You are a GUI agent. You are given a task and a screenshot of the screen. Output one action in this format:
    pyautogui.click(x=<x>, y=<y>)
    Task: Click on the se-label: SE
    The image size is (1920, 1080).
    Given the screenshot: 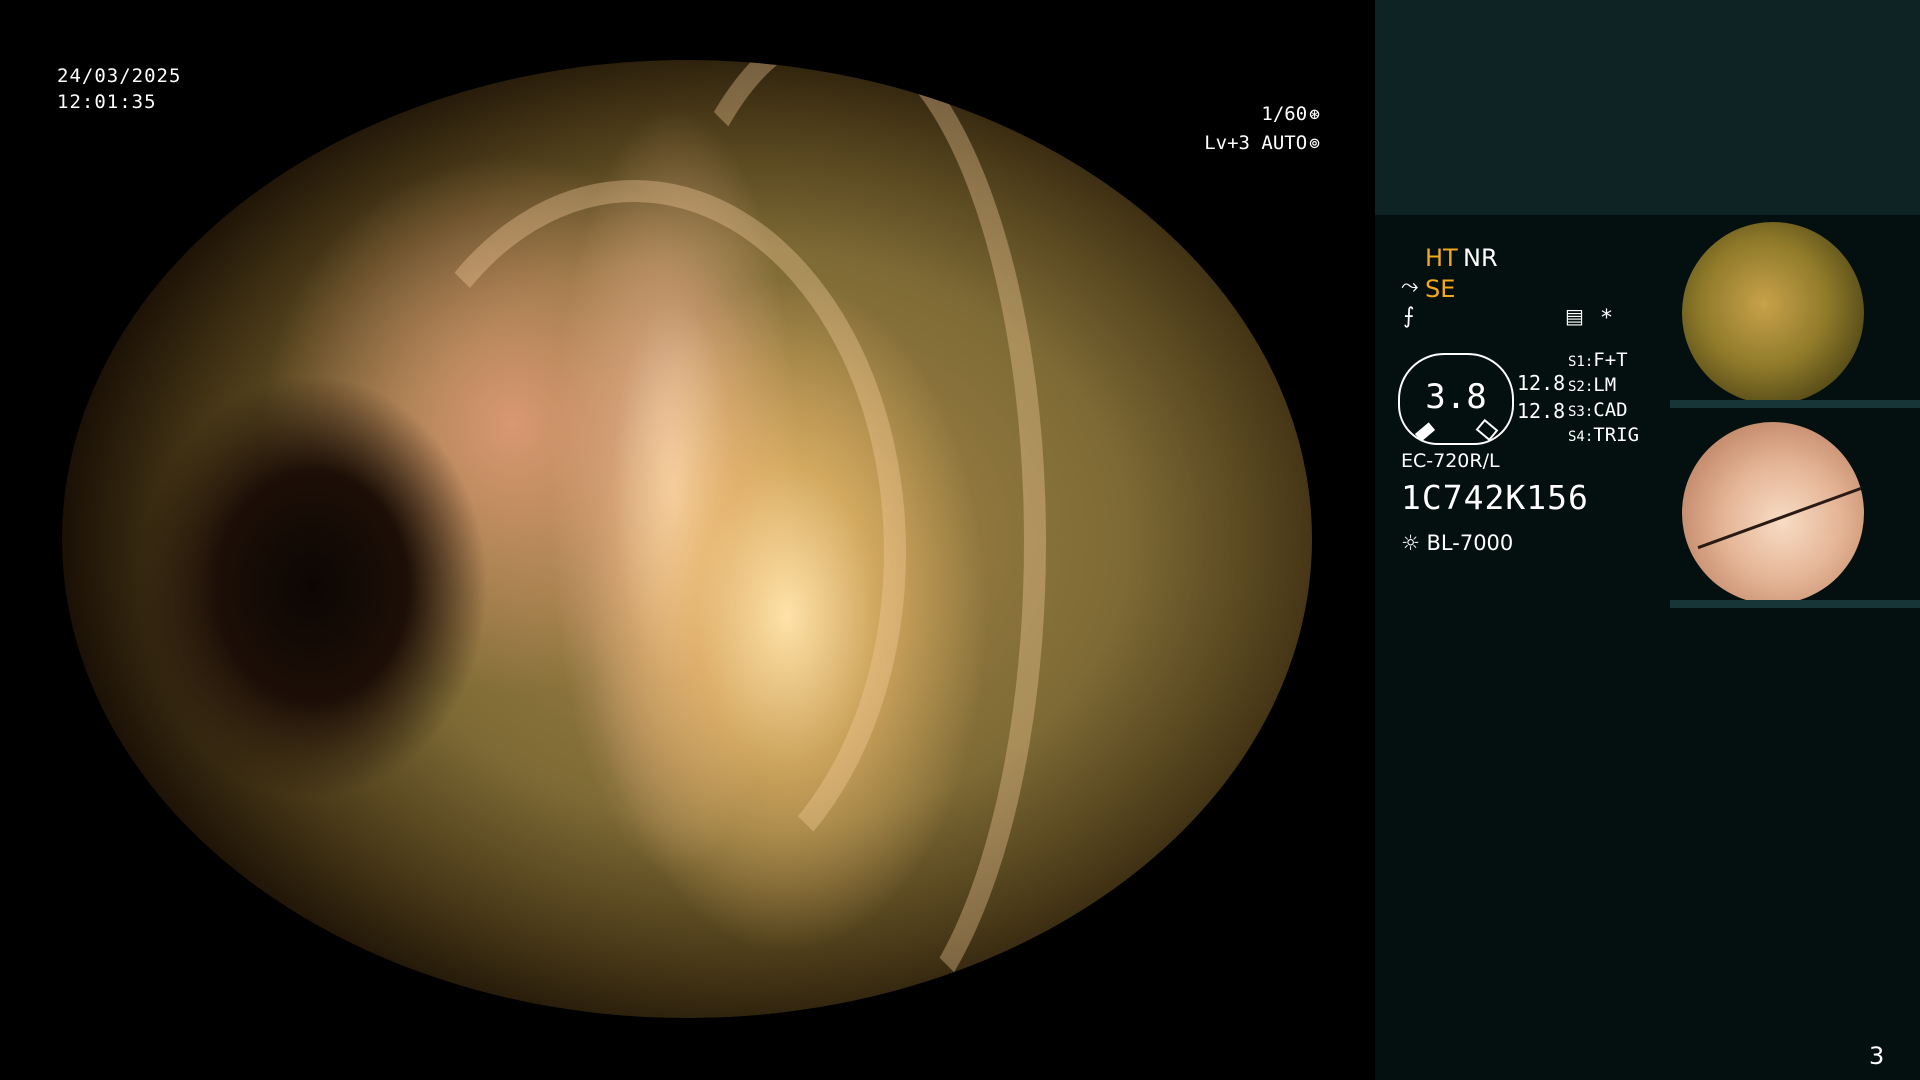 What is the action you would take?
    pyautogui.click(x=1440, y=289)
    